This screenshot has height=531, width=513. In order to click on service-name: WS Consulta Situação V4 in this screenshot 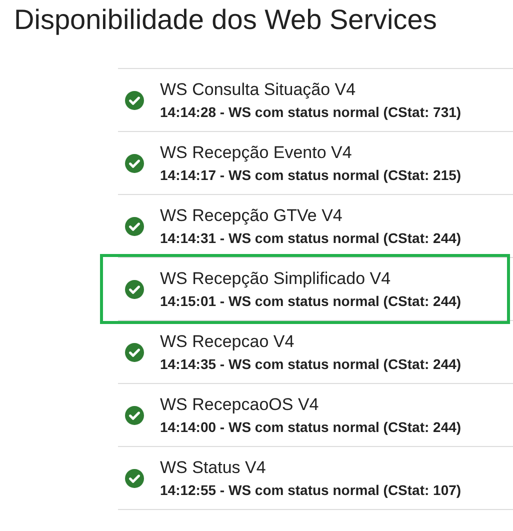, I will do `click(258, 90)`.